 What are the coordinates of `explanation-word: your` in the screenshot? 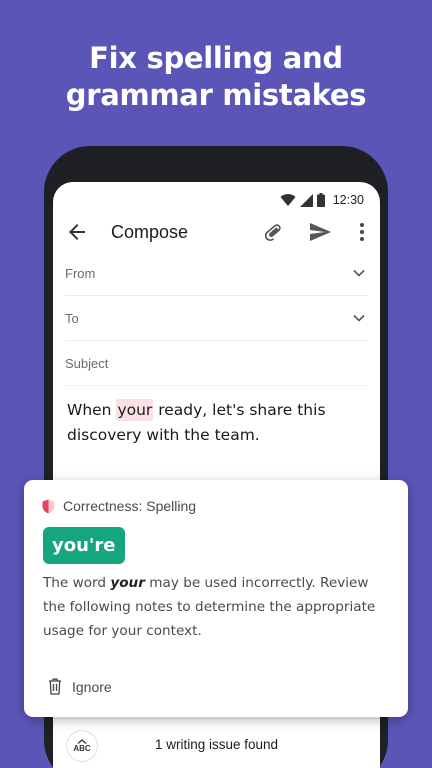 It's located at (127, 583).